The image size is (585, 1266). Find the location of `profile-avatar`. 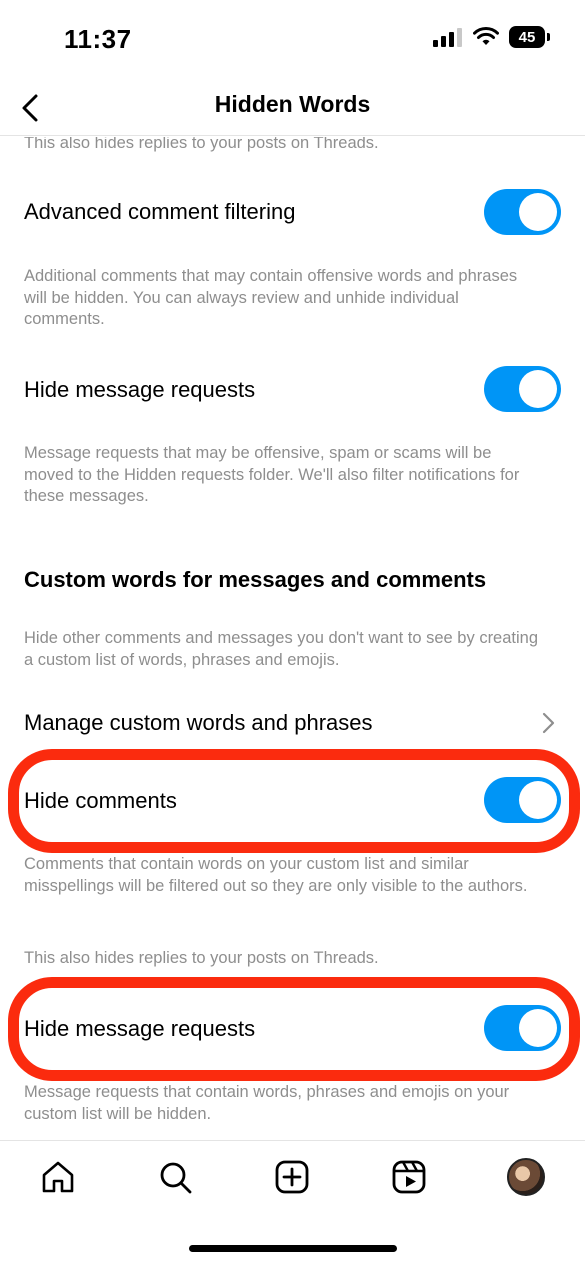

profile-avatar is located at coordinates (526, 1177).